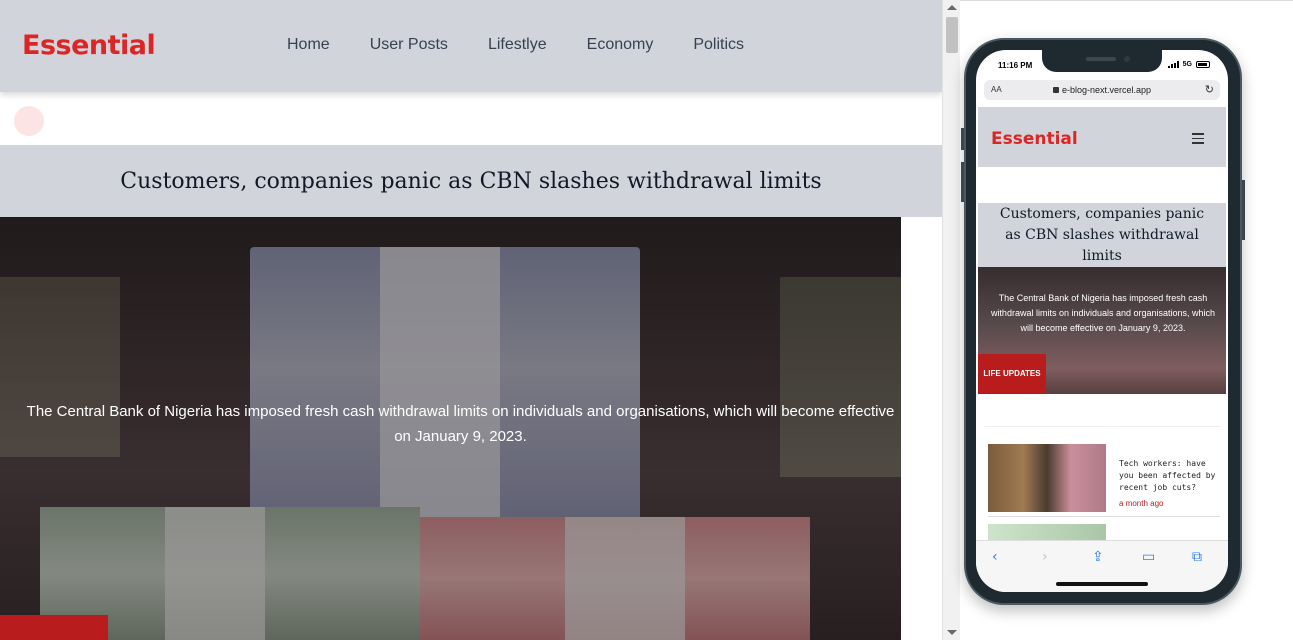 The image size is (1293, 640). I want to click on home-indicator, so click(1102, 584).